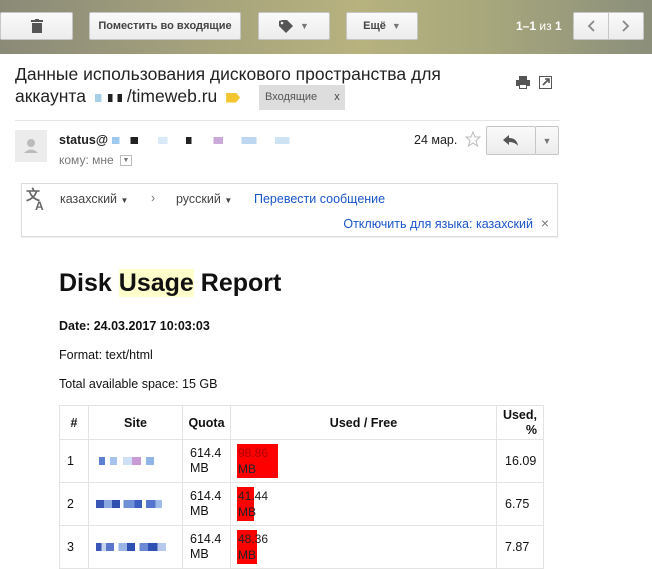 The height and width of the screenshot is (569, 652). I want to click on source-language-select: казахский ▼, so click(94, 199).